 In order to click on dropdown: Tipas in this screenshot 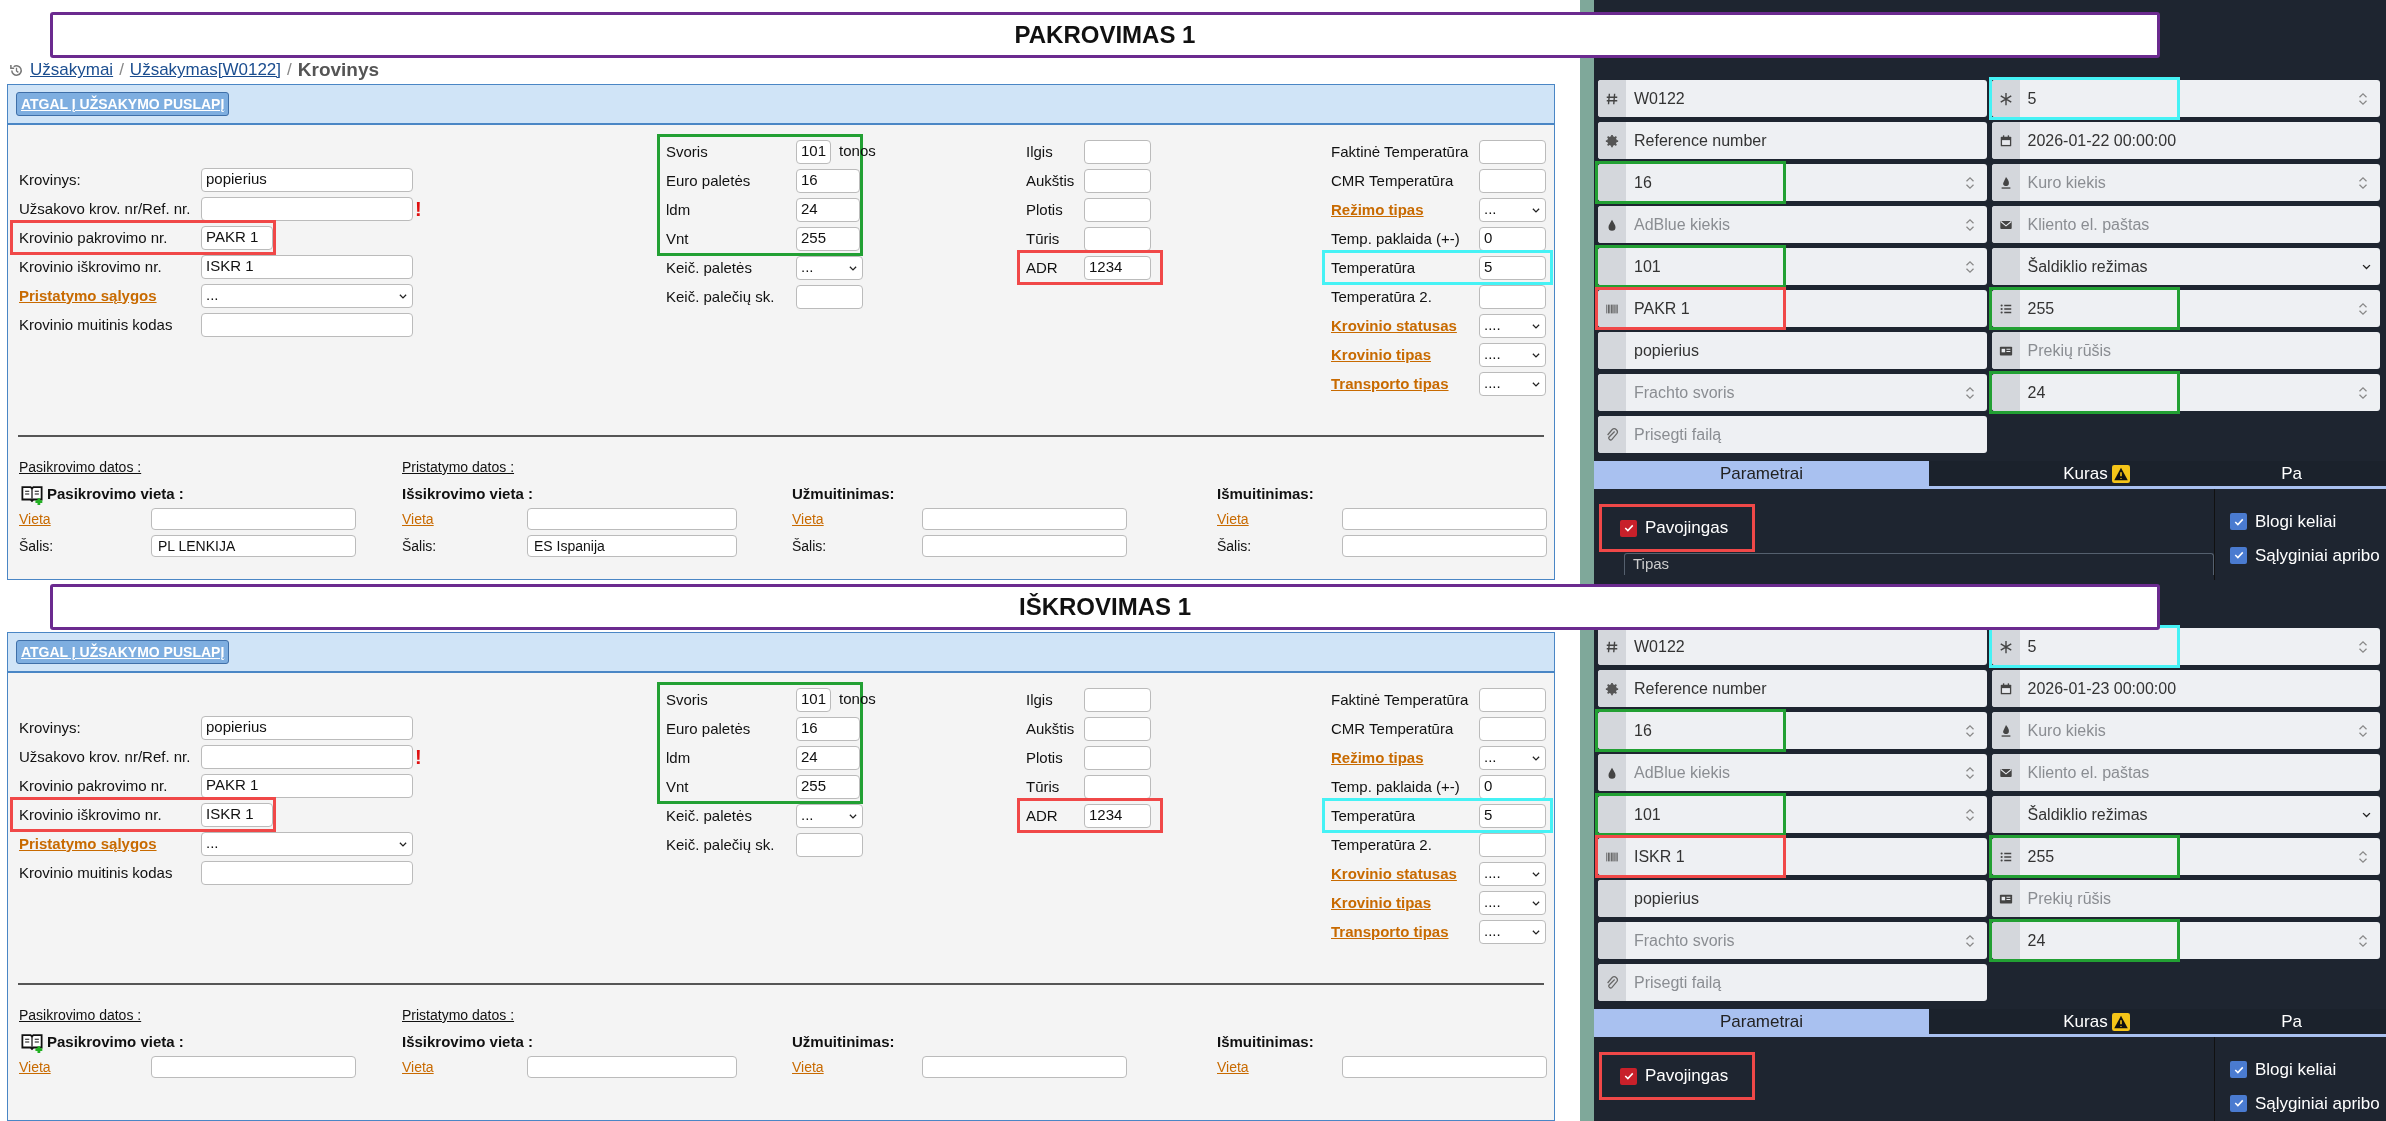, I will do `click(1919, 564)`.